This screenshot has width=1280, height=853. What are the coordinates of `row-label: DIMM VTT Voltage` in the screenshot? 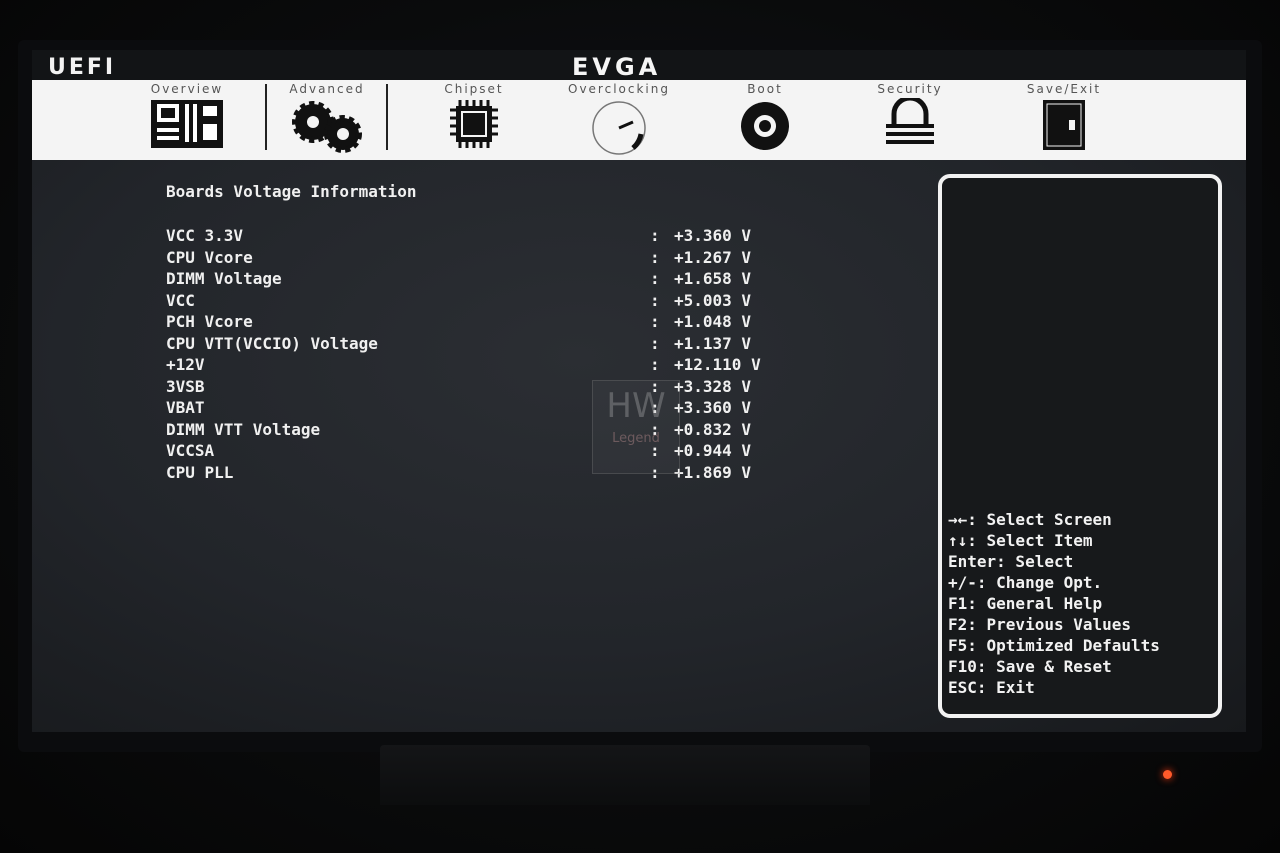 It's located at (243, 429).